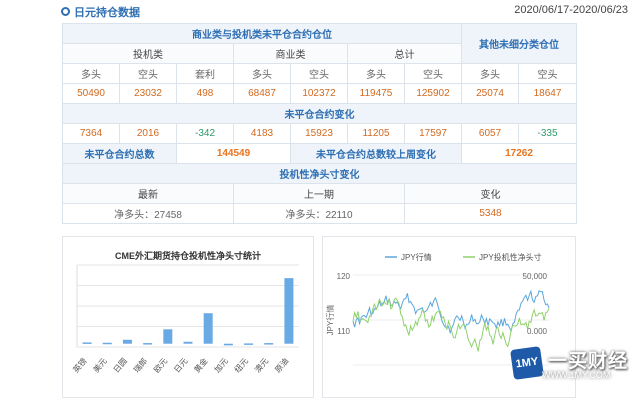  I want to click on change-cell: 4183, so click(262, 133).